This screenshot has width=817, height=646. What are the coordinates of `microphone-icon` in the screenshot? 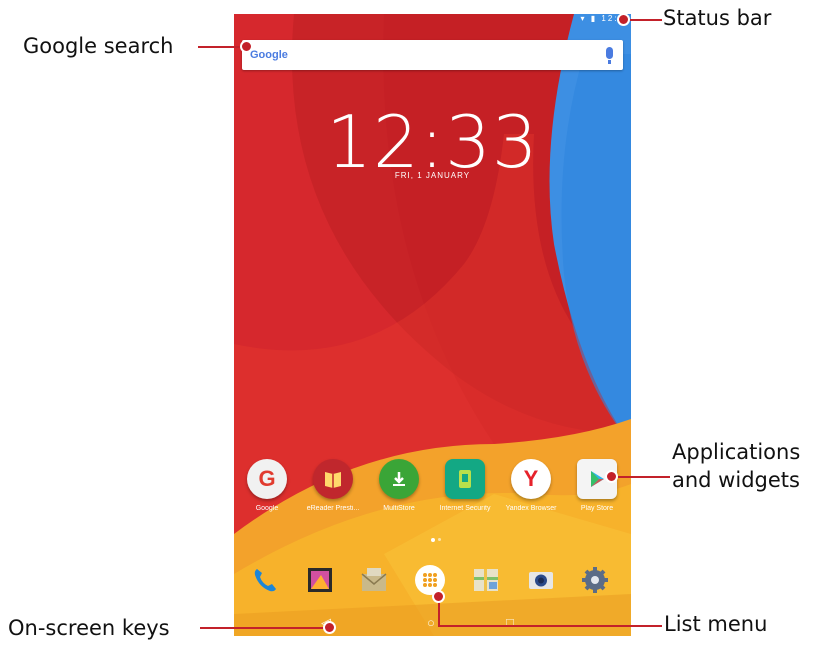 It's located at (609, 55).